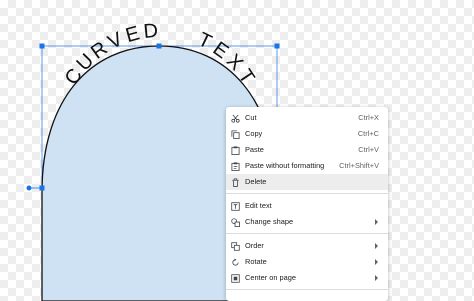 The width and height of the screenshot is (474, 301). I want to click on menu-item-label: Order, so click(254, 245).